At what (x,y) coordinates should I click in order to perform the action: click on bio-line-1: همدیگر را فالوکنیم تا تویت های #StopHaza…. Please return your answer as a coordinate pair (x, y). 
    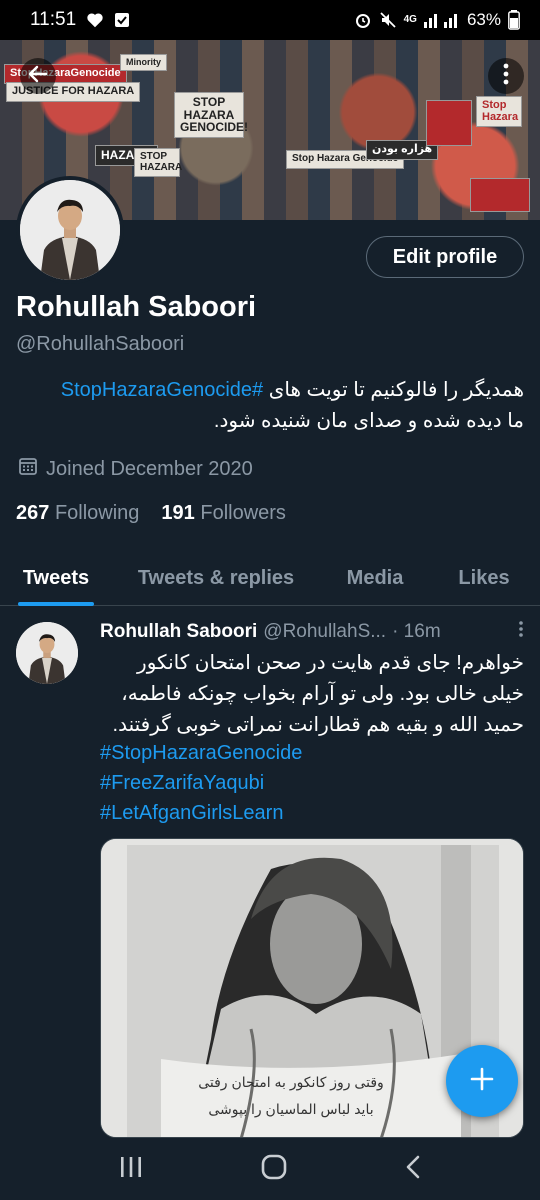
    Looking at the image, I should click on (270, 390).